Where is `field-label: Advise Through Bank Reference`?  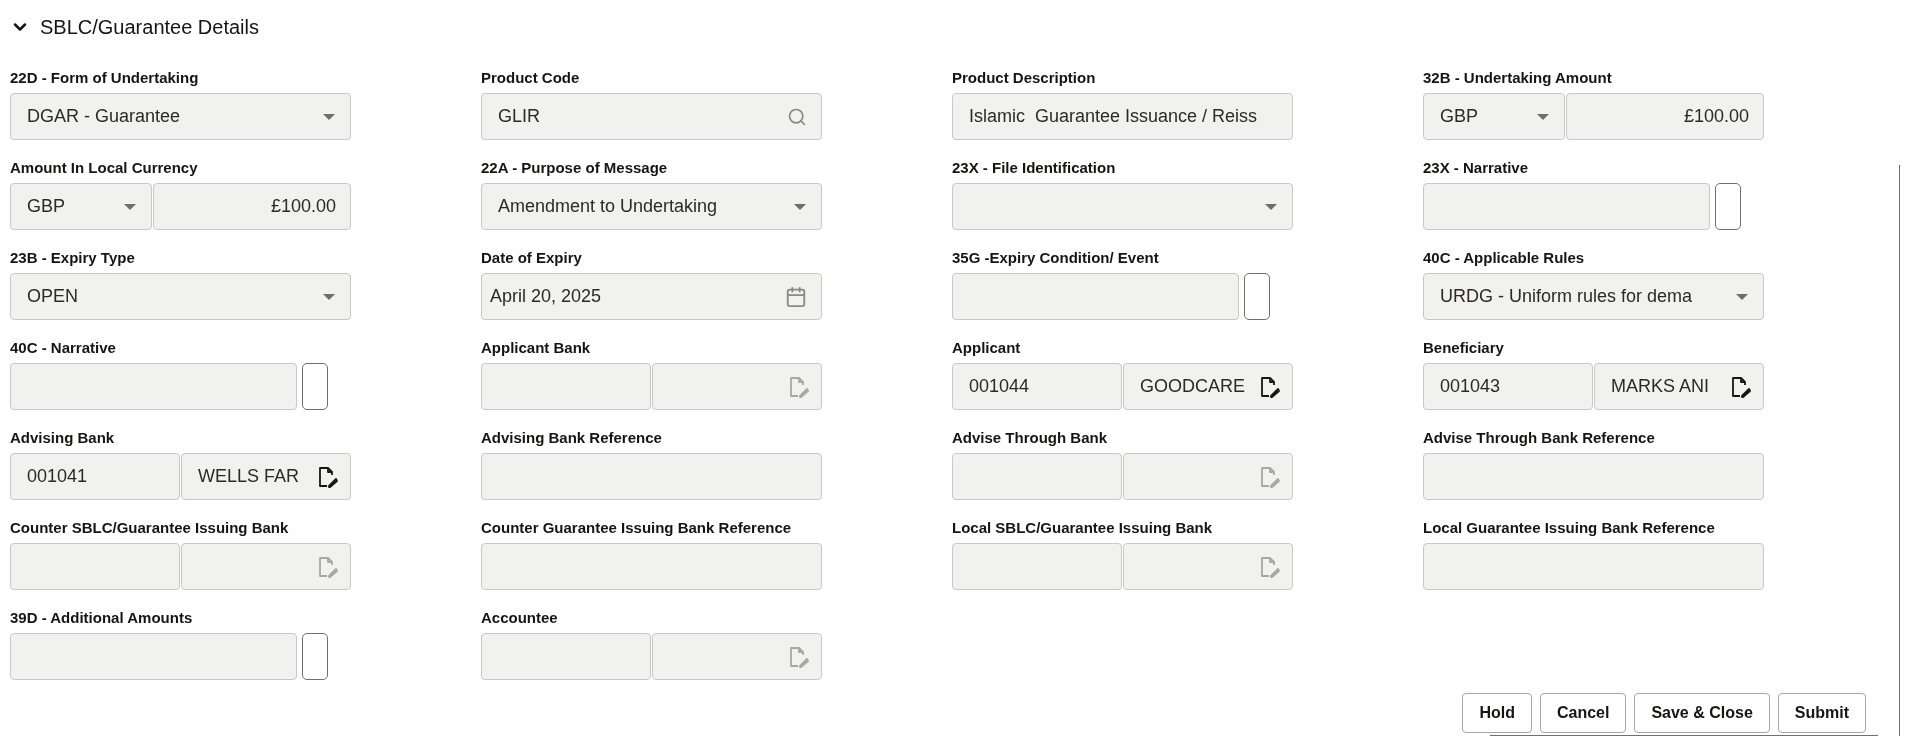
field-label: Advise Through Bank Reference is located at coordinates (1539, 438).